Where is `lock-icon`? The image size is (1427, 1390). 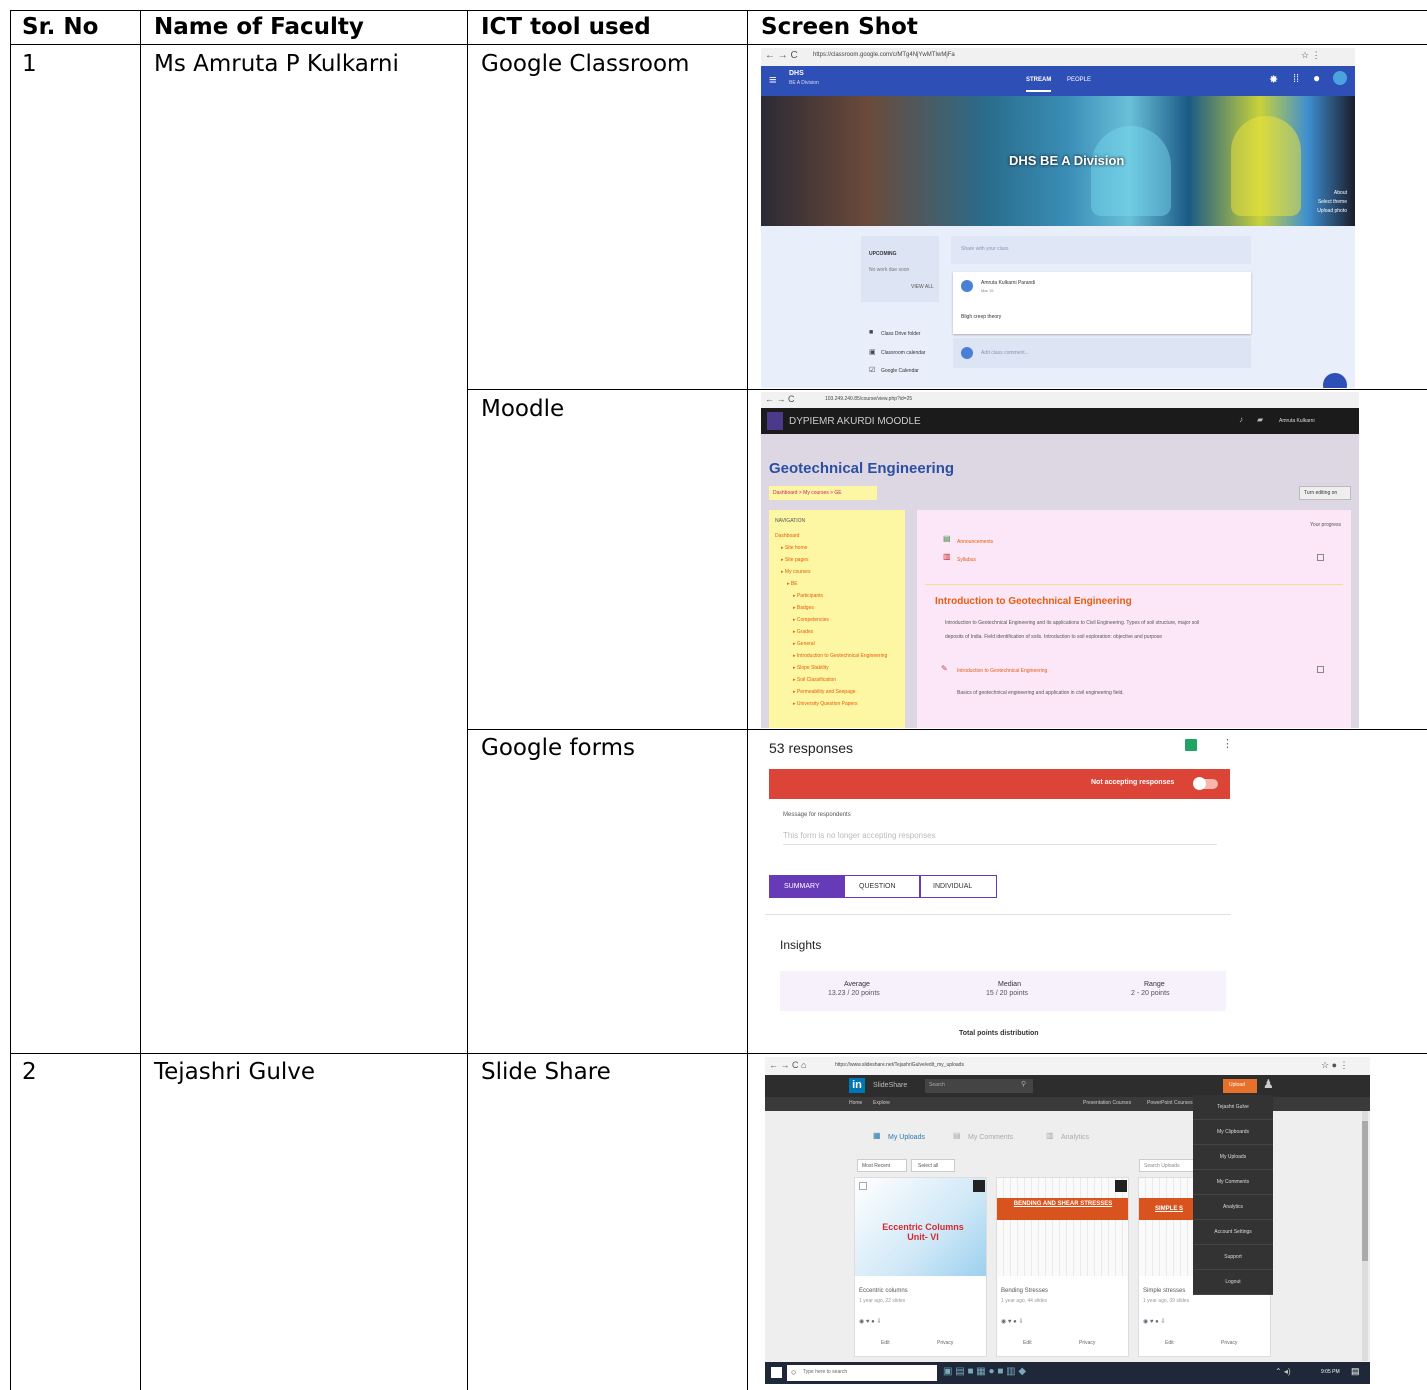 lock-icon is located at coordinates (1121, 1186).